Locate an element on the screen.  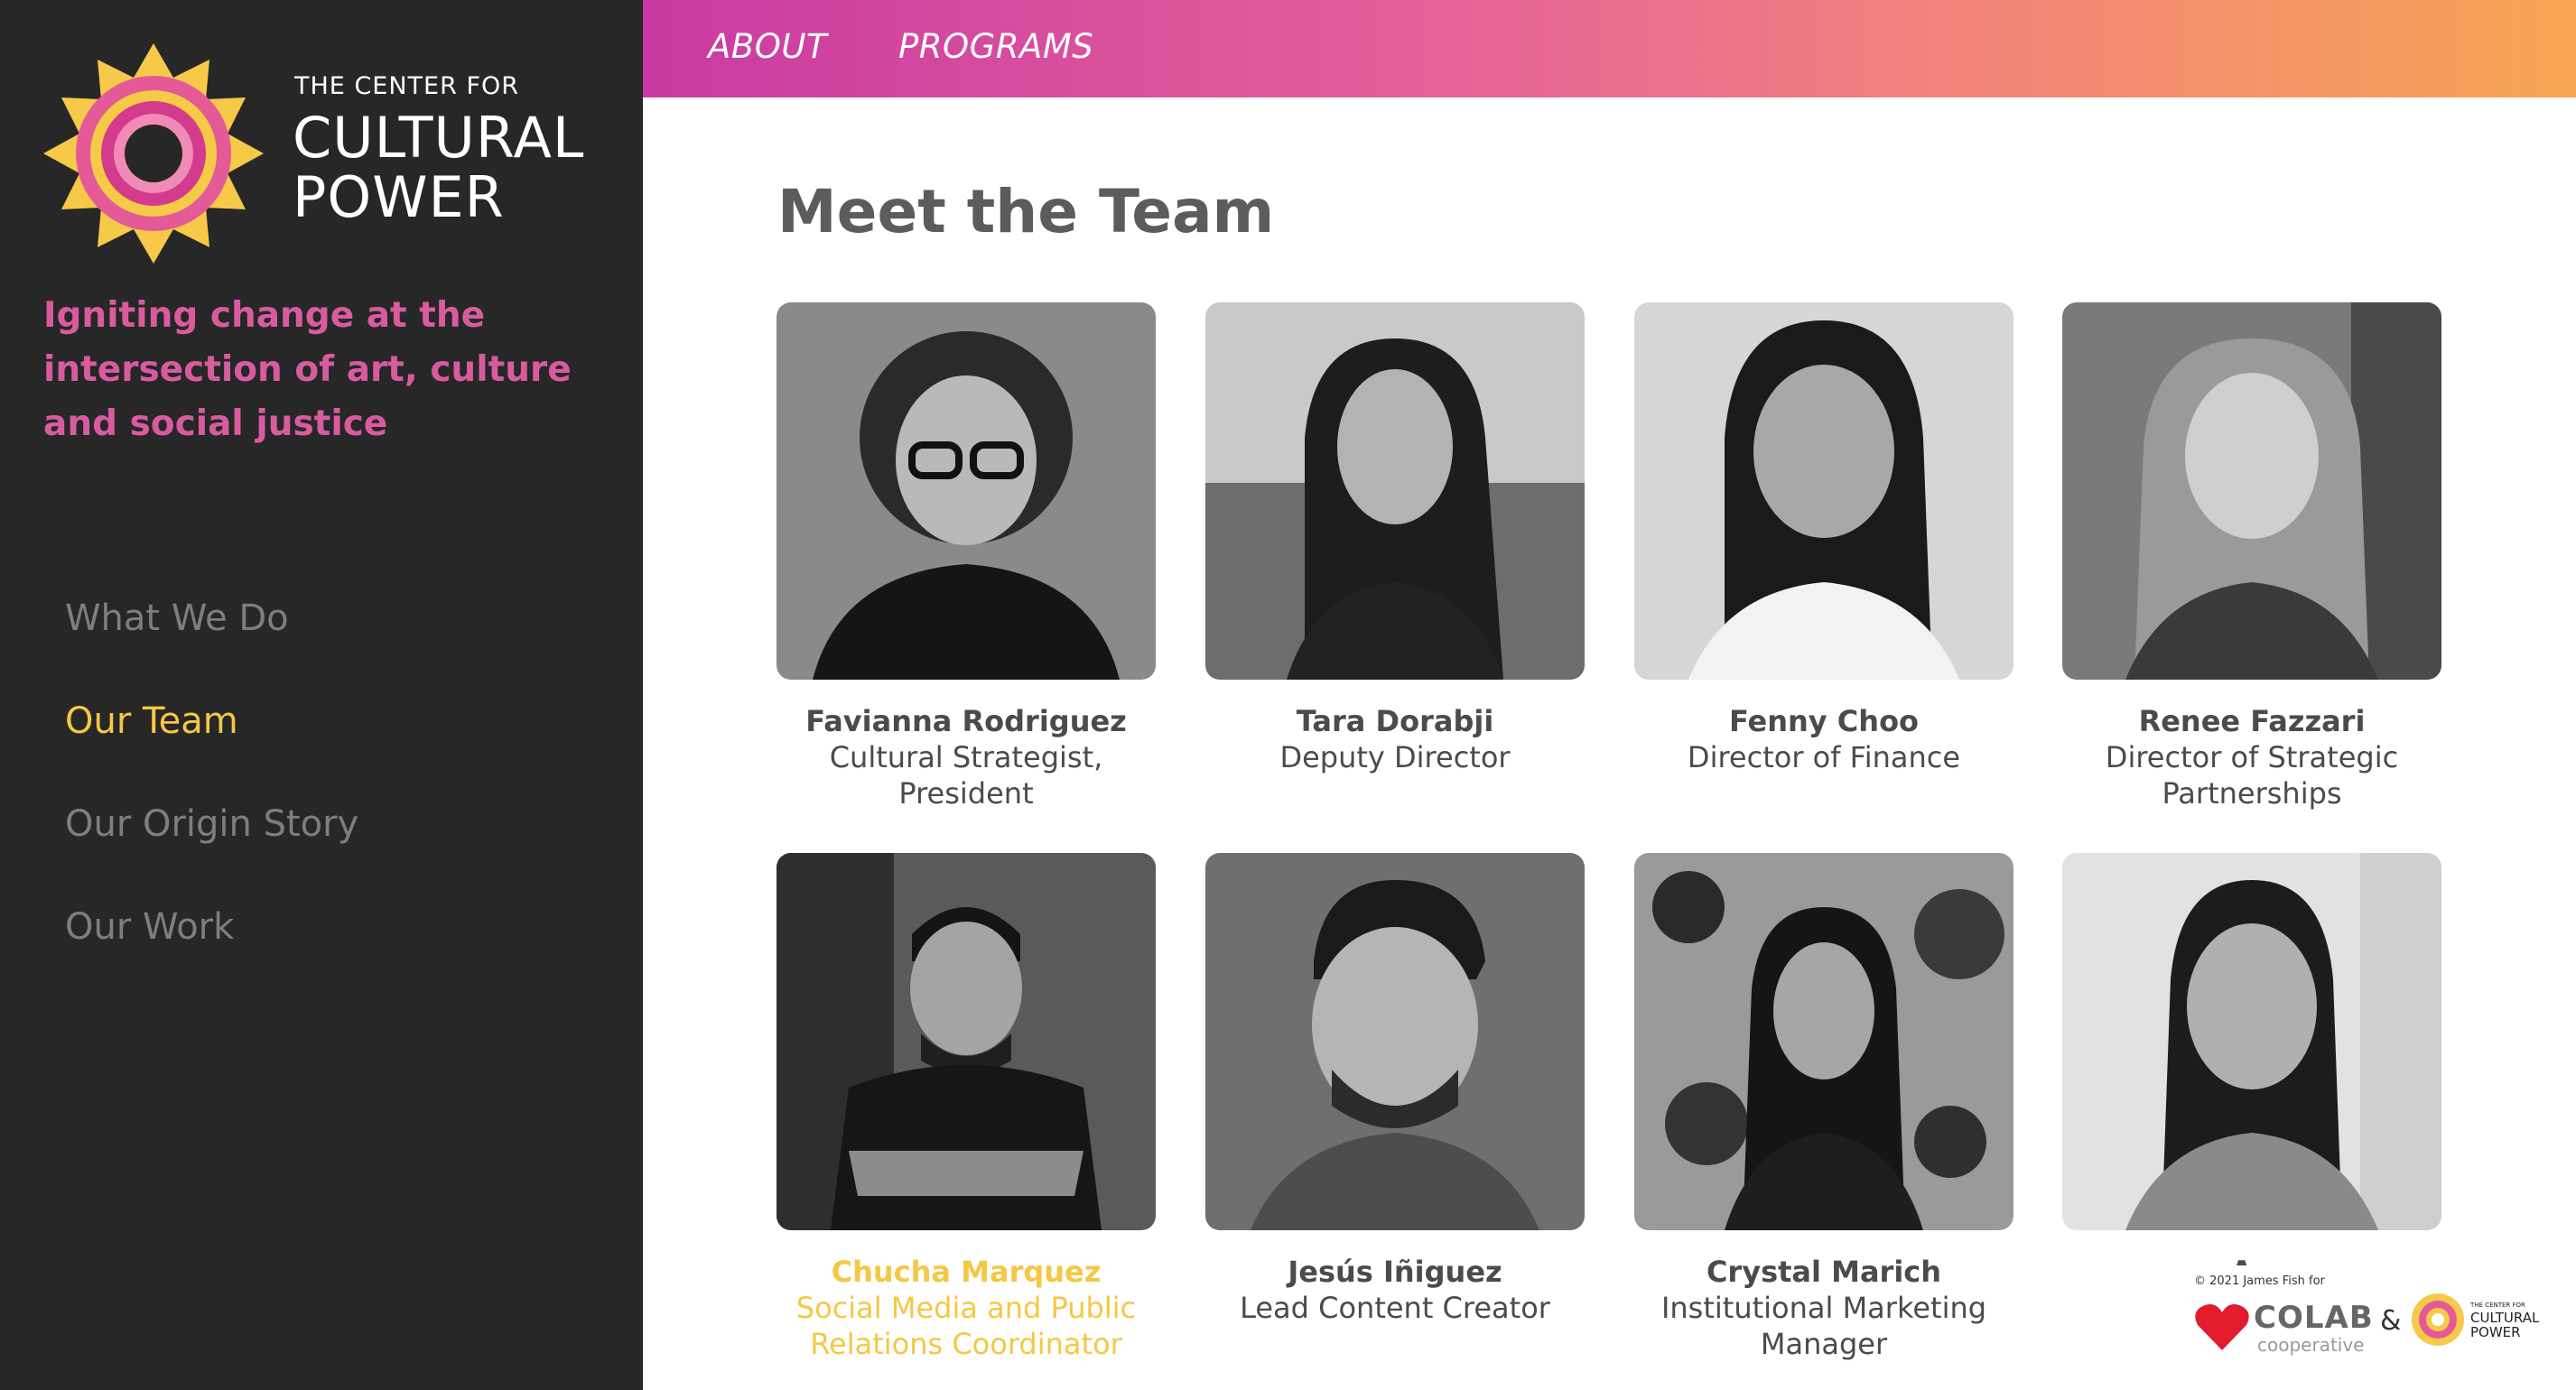
credit-logo-title: CULTURAL POWER is located at coordinates (2504, 1325).